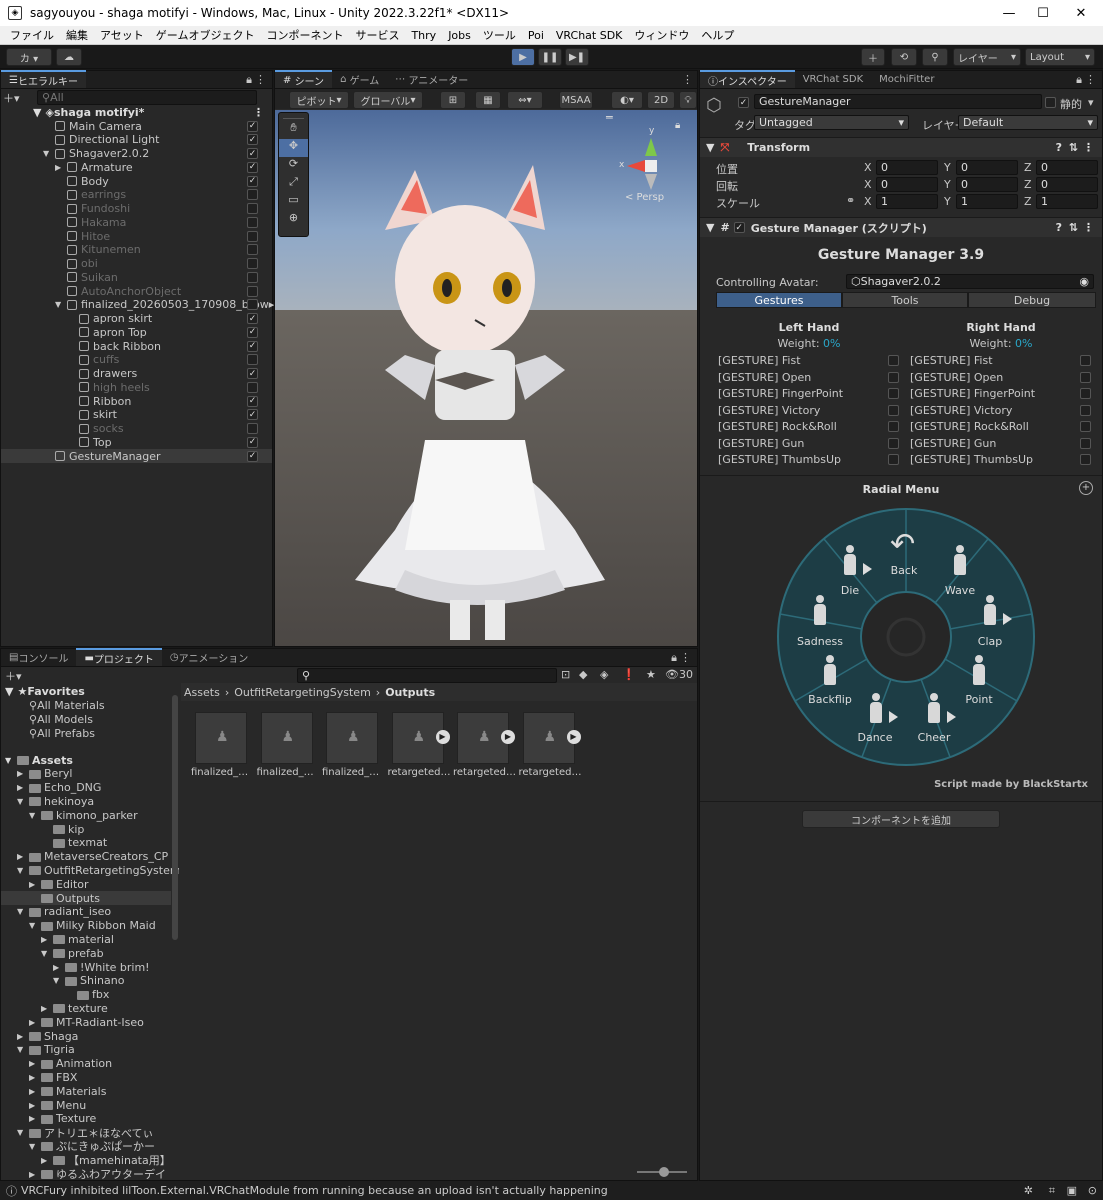 The height and width of the screenshot is (1200, 1103). What do you see at coordinates (136, 332) in the screenshot?
I see `hierarchy-item: apron Top ✓` at bounding box center [136, 332].